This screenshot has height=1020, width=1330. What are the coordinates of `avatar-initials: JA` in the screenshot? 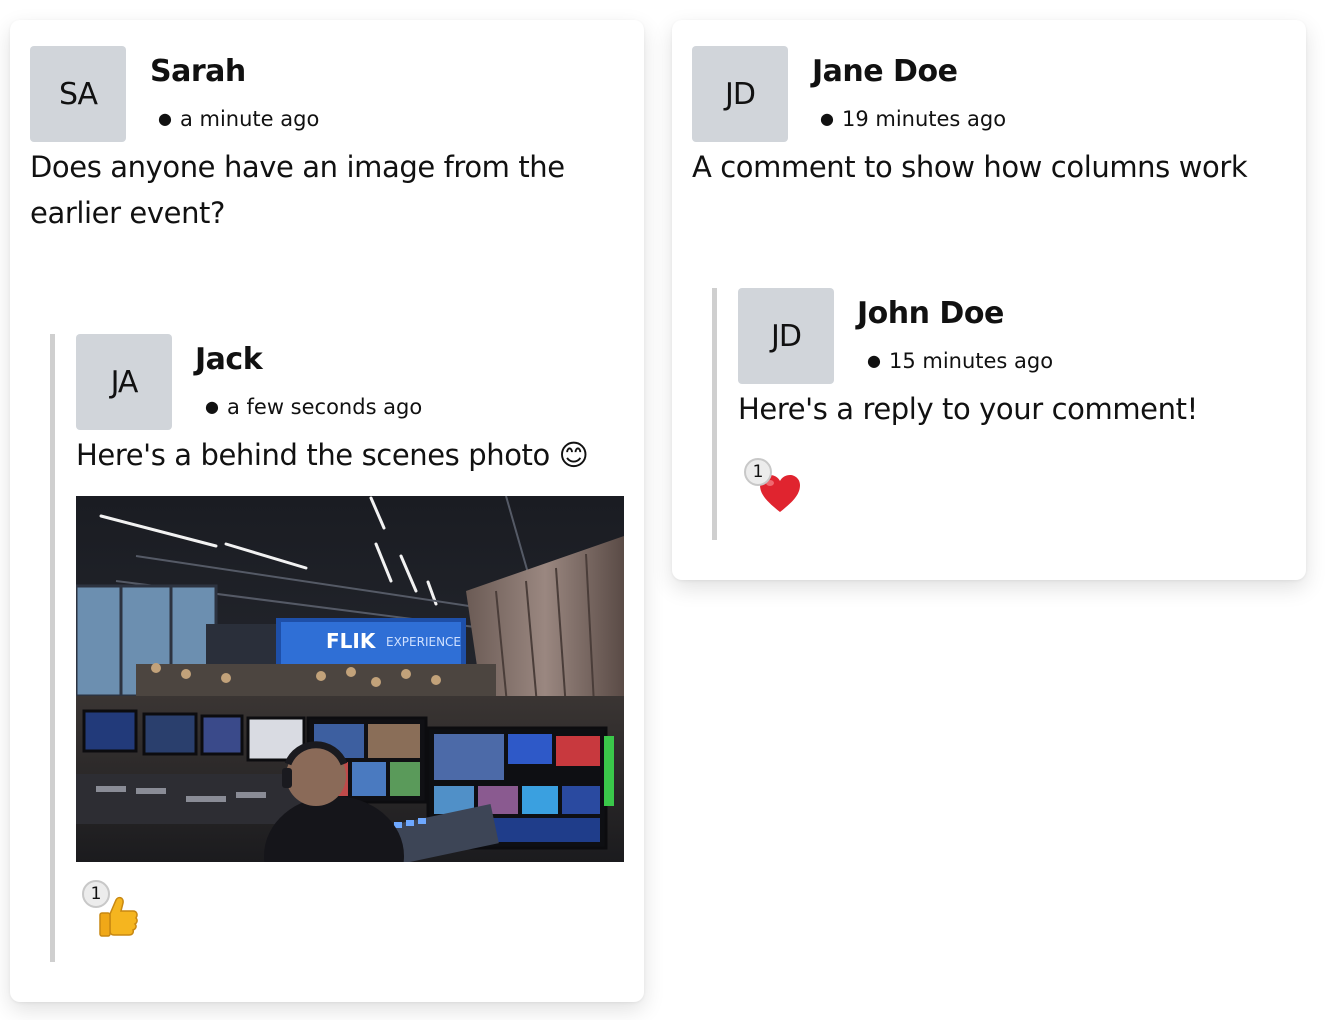 It's located at (124, 382).